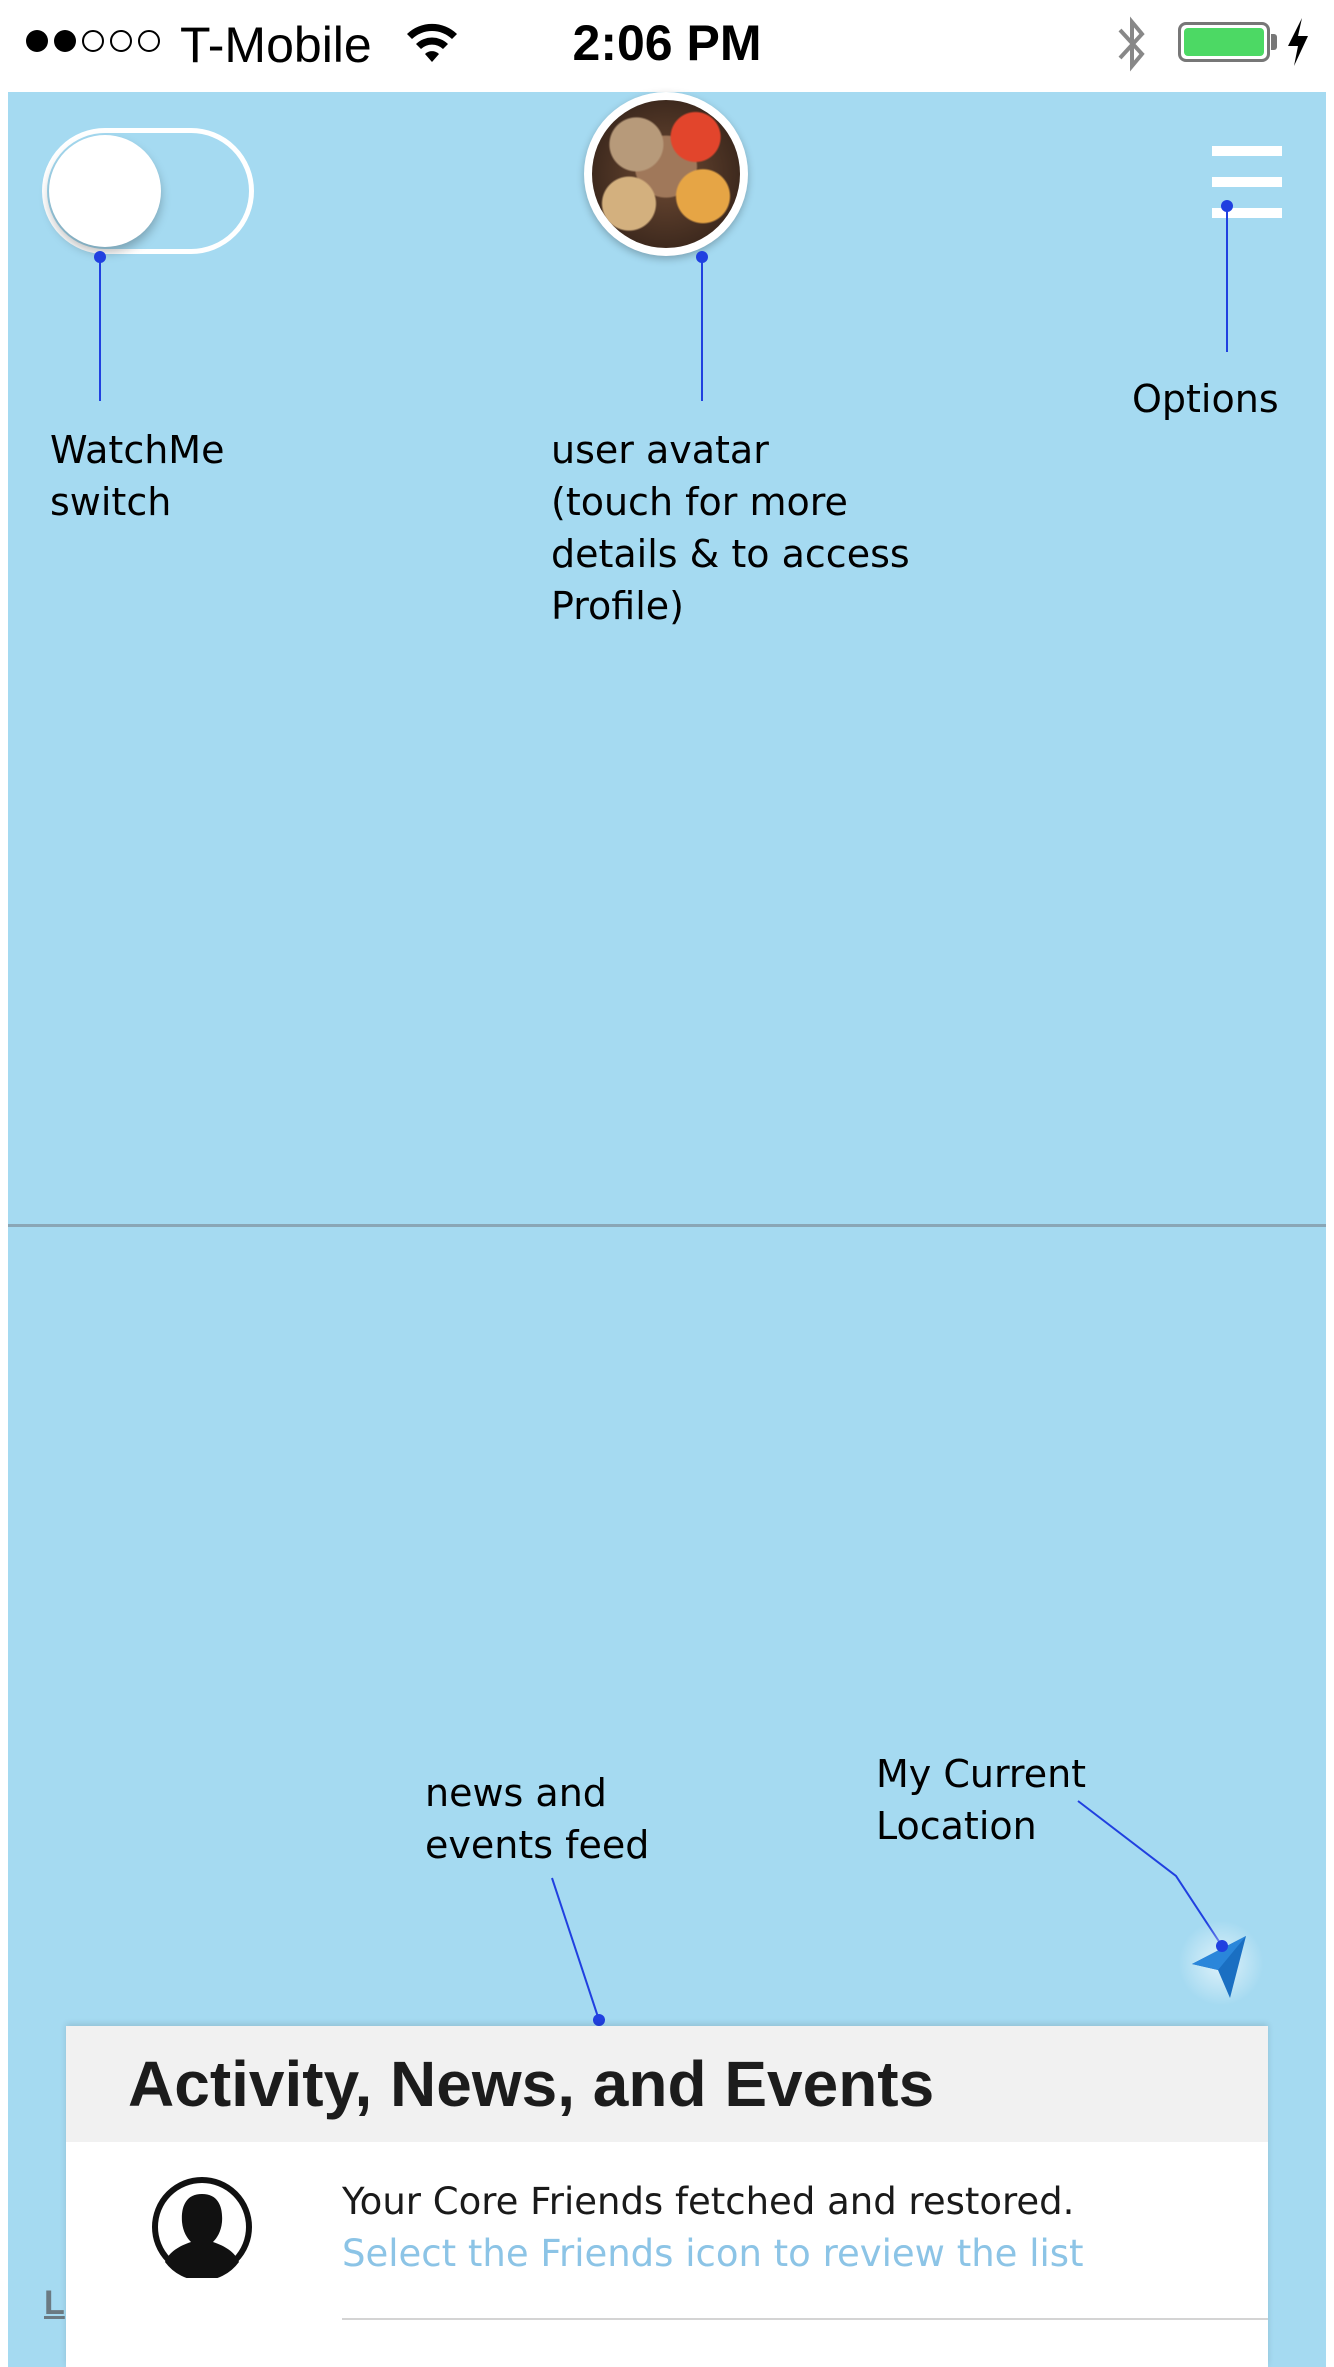 Image resolution: width=1334 pixels, height=2367 pixels. I want to click on feed-annotation: news and events feed, so click(537, 1819).